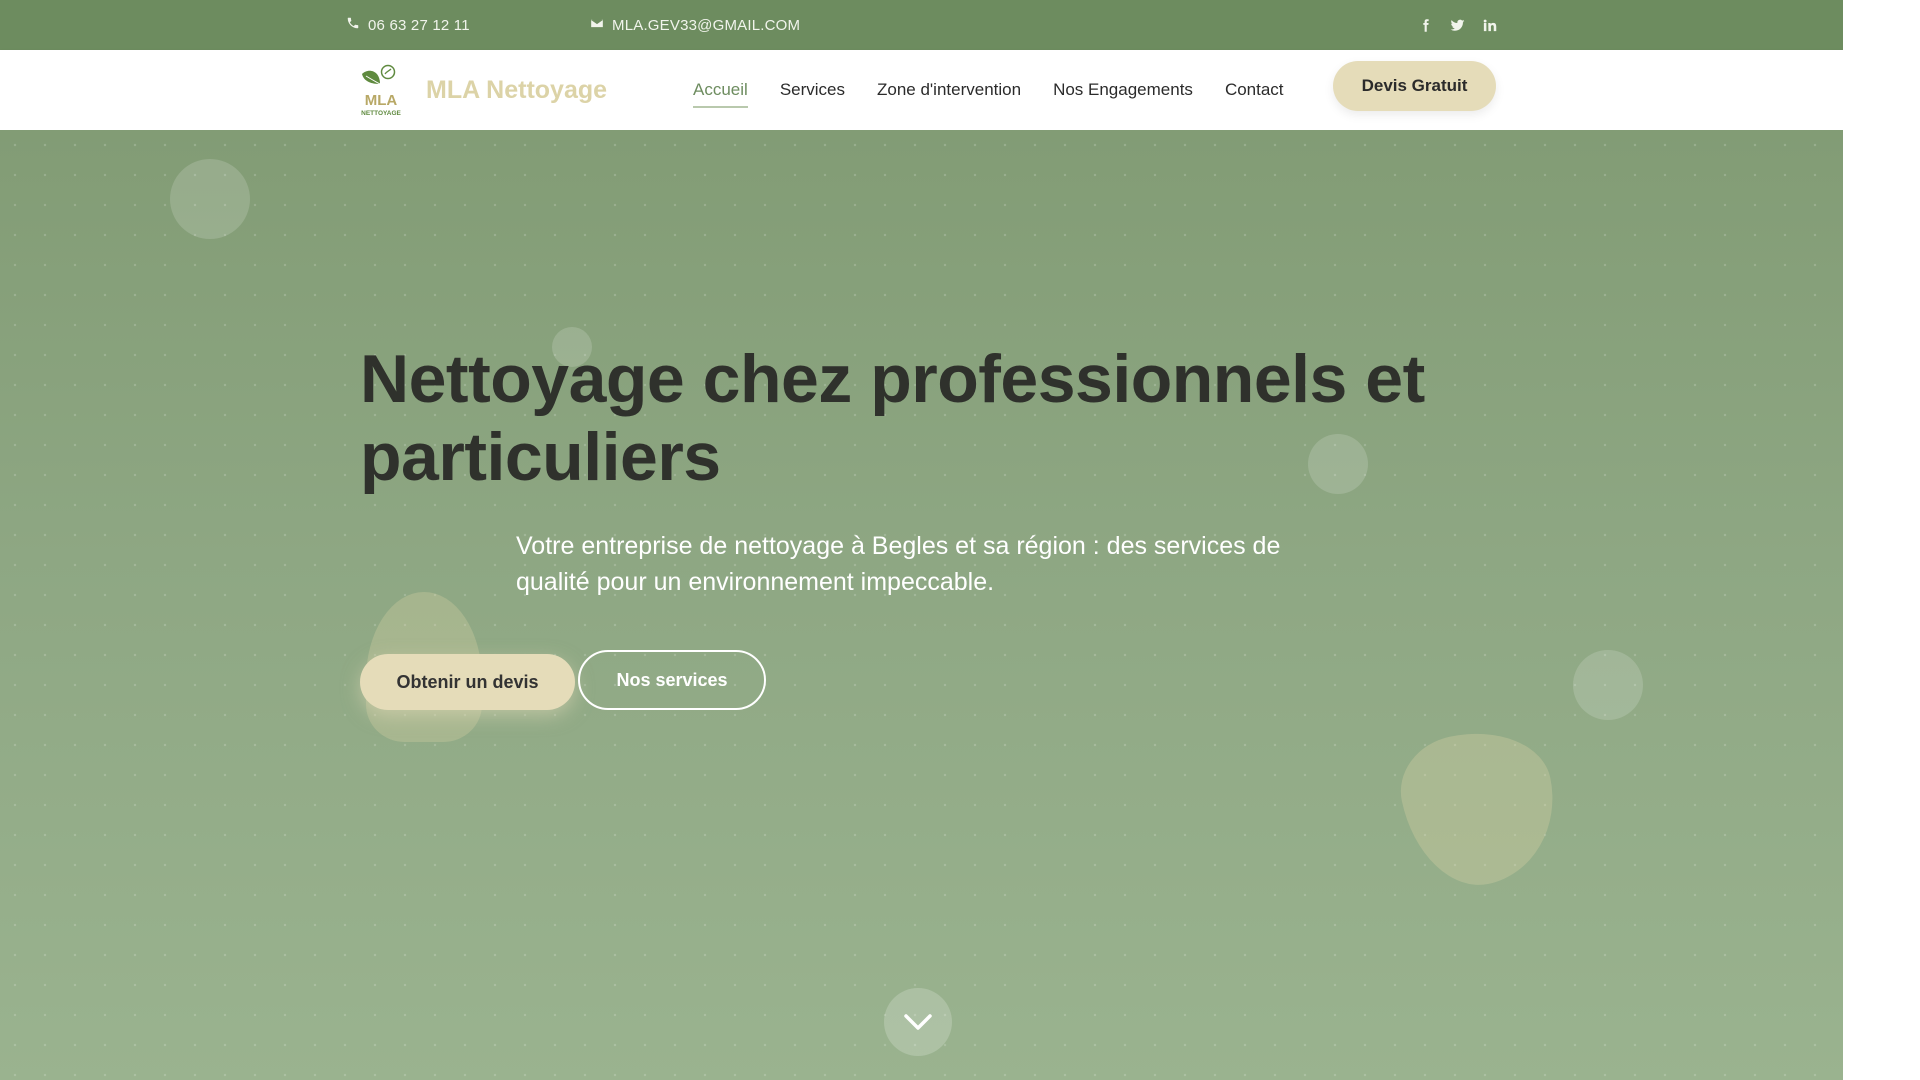 This screenshot has width=1920, height=1080. I want to click on twitter-icon, so click(1457, 25).